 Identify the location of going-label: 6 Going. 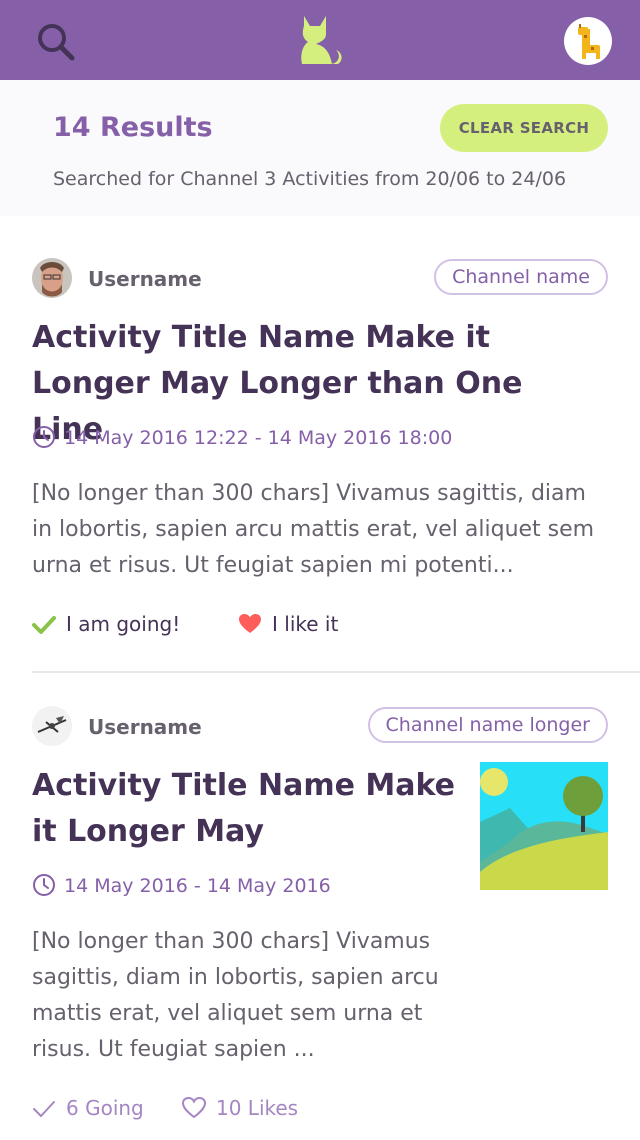
(105, 1108).